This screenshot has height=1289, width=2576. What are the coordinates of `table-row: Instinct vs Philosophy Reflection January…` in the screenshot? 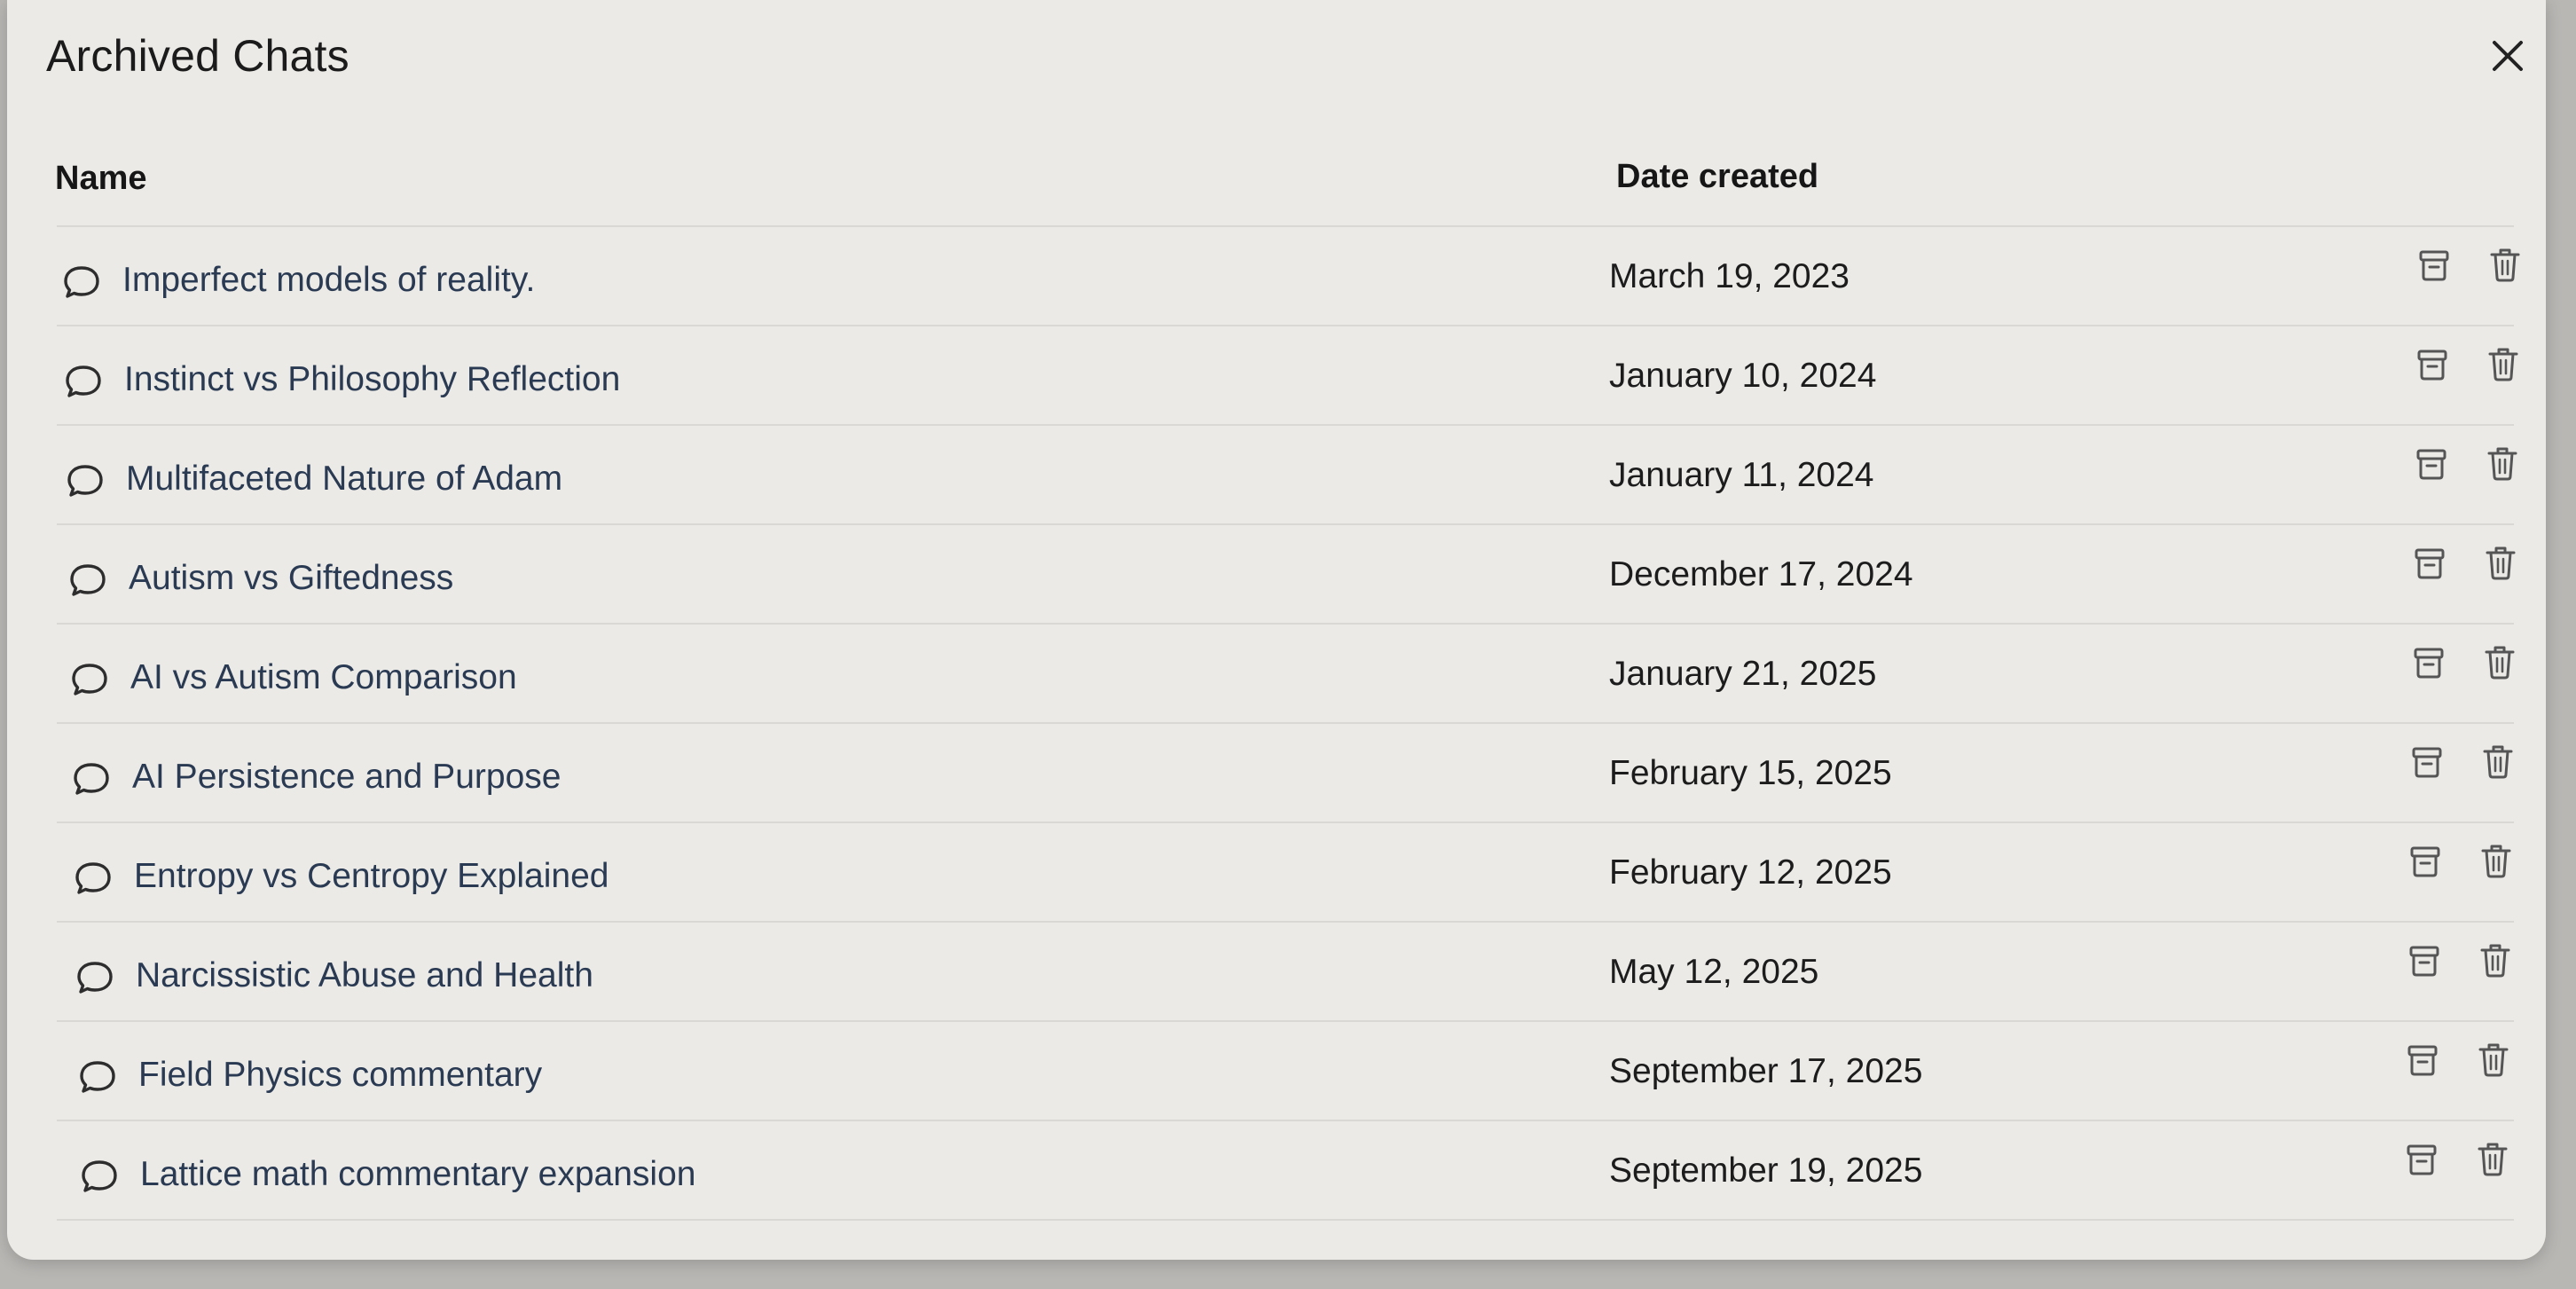 It's located at (1276, 376).